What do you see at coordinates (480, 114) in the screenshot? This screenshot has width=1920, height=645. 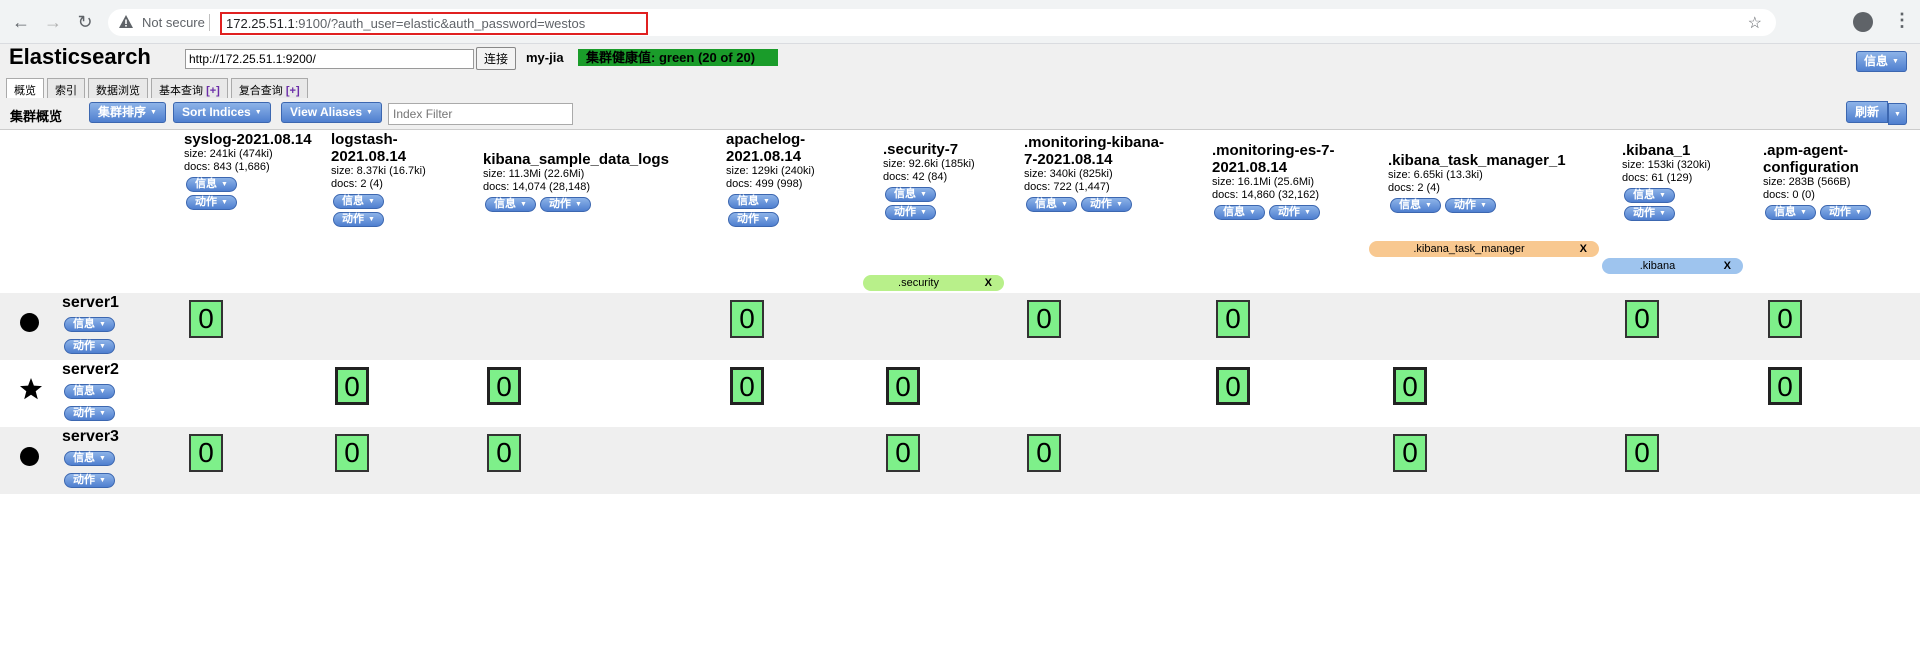 I see `index-filter-input` at bounding box center [480, 114].